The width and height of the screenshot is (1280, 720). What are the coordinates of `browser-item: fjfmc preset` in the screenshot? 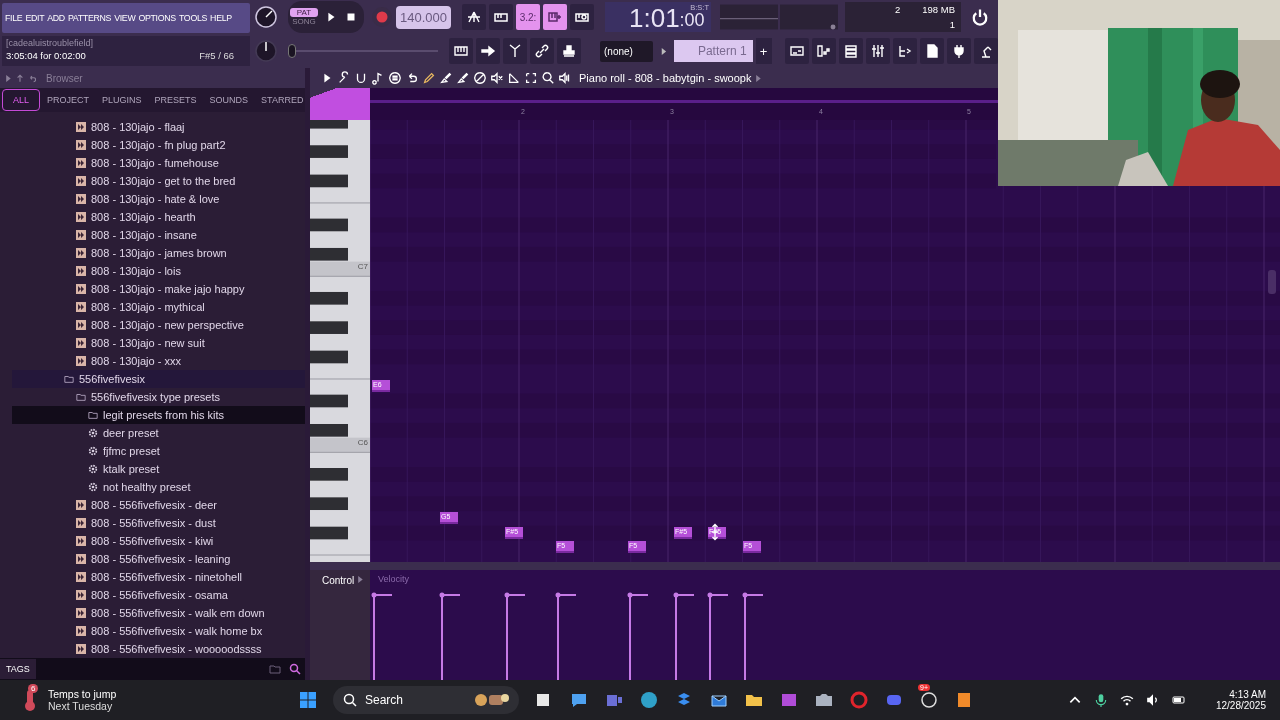 It's located at (158, 451).